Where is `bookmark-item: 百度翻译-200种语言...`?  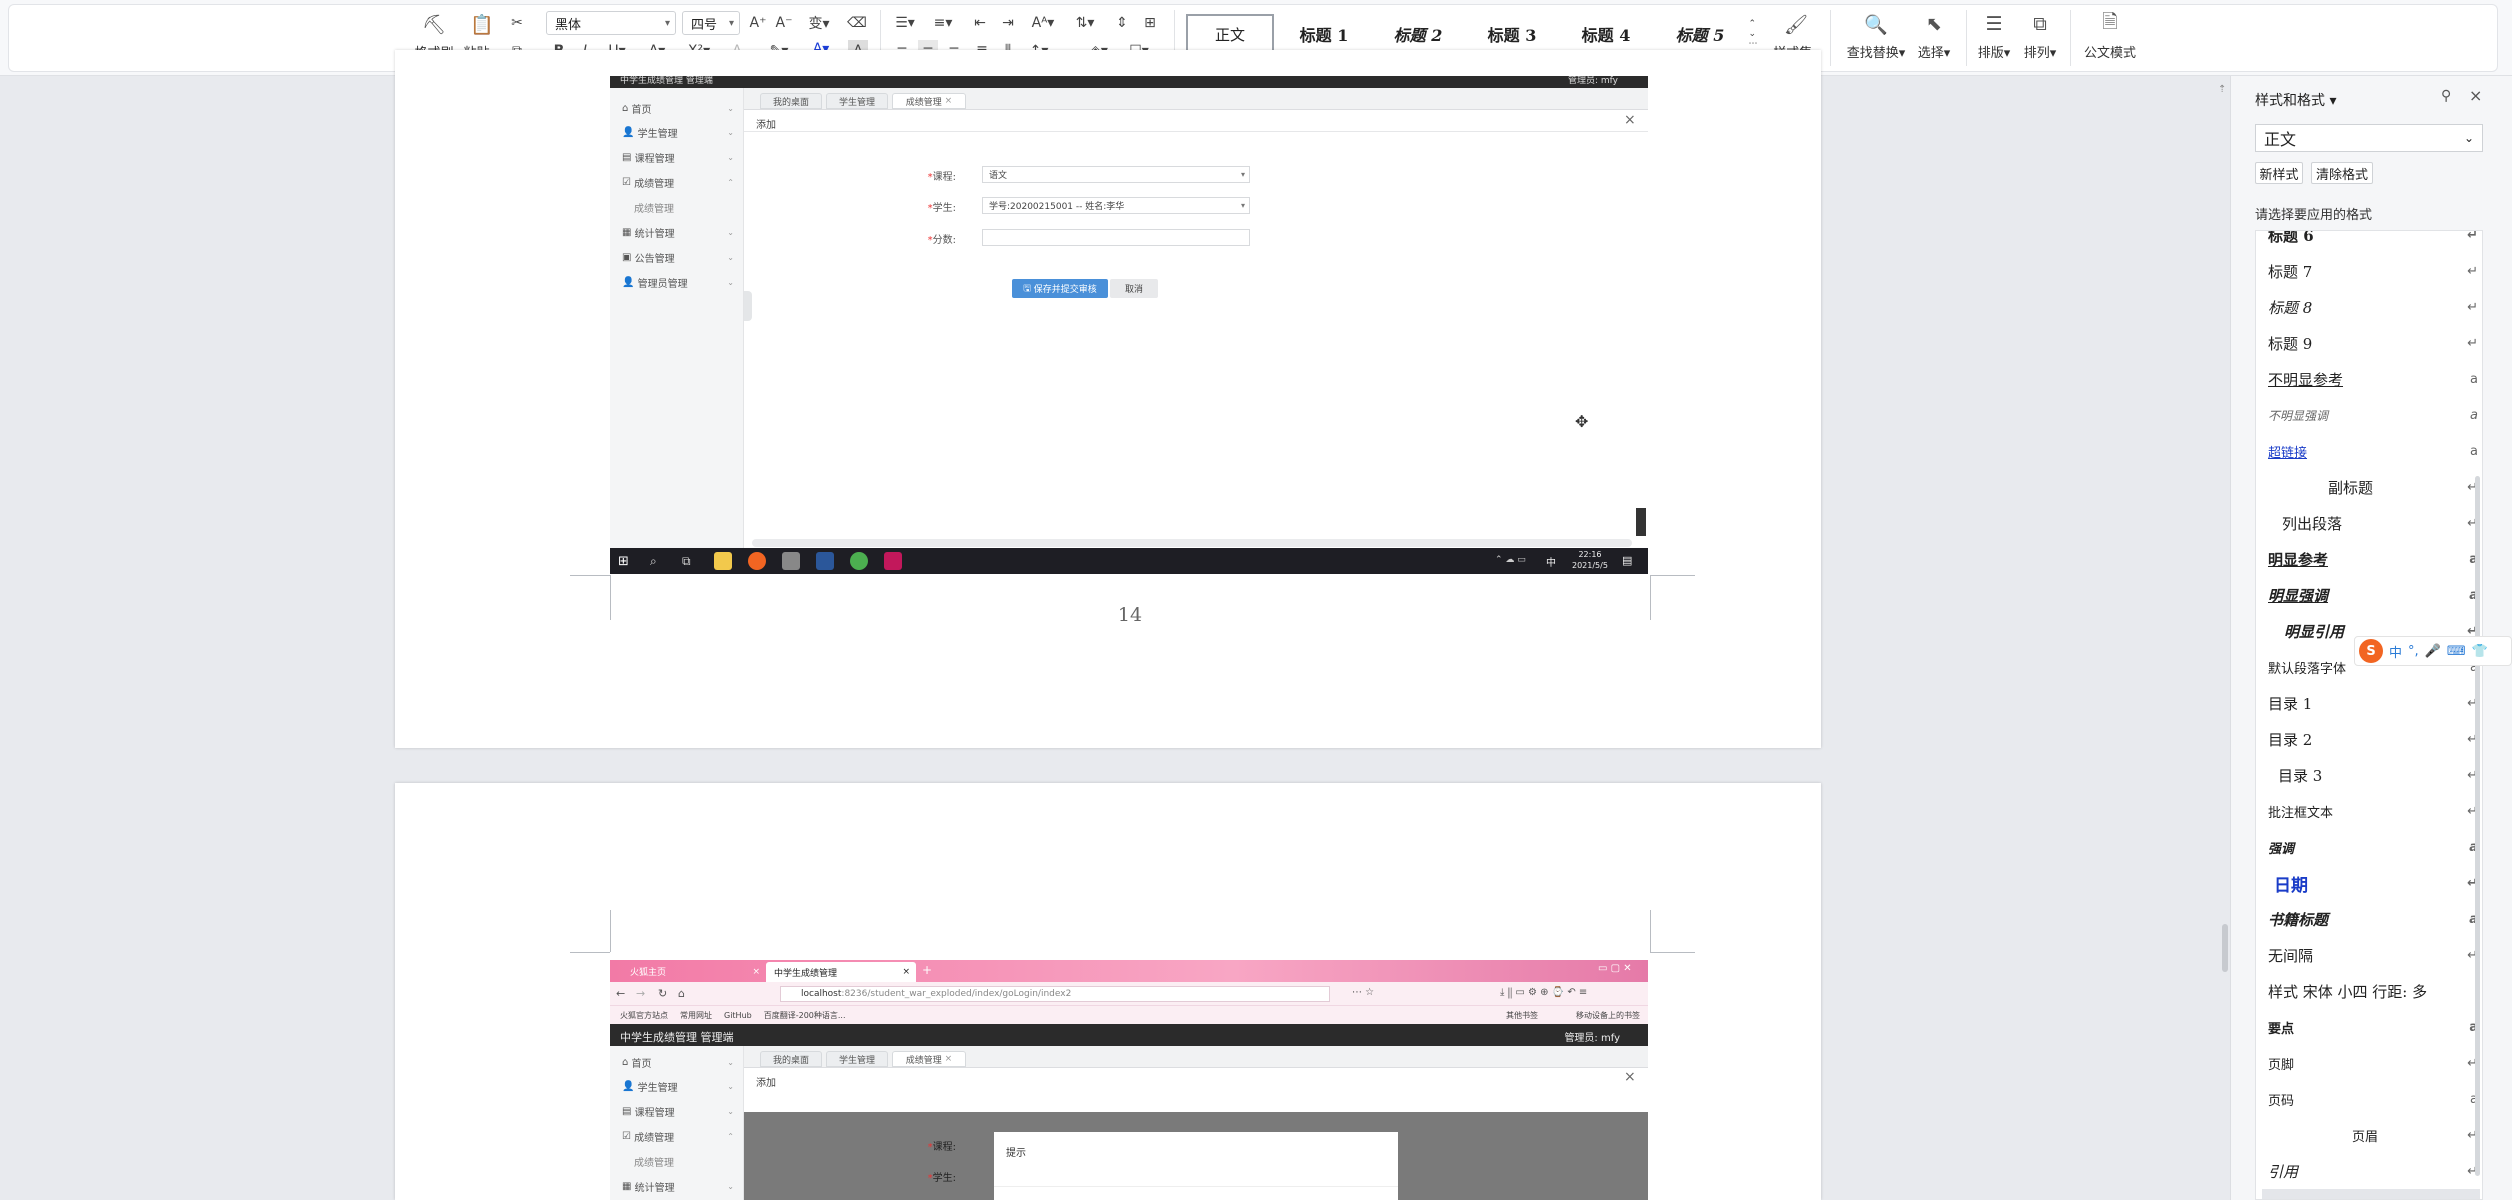
bookmark-item: 百度翻译-200种语言... is located at coordinates (805, 1015).